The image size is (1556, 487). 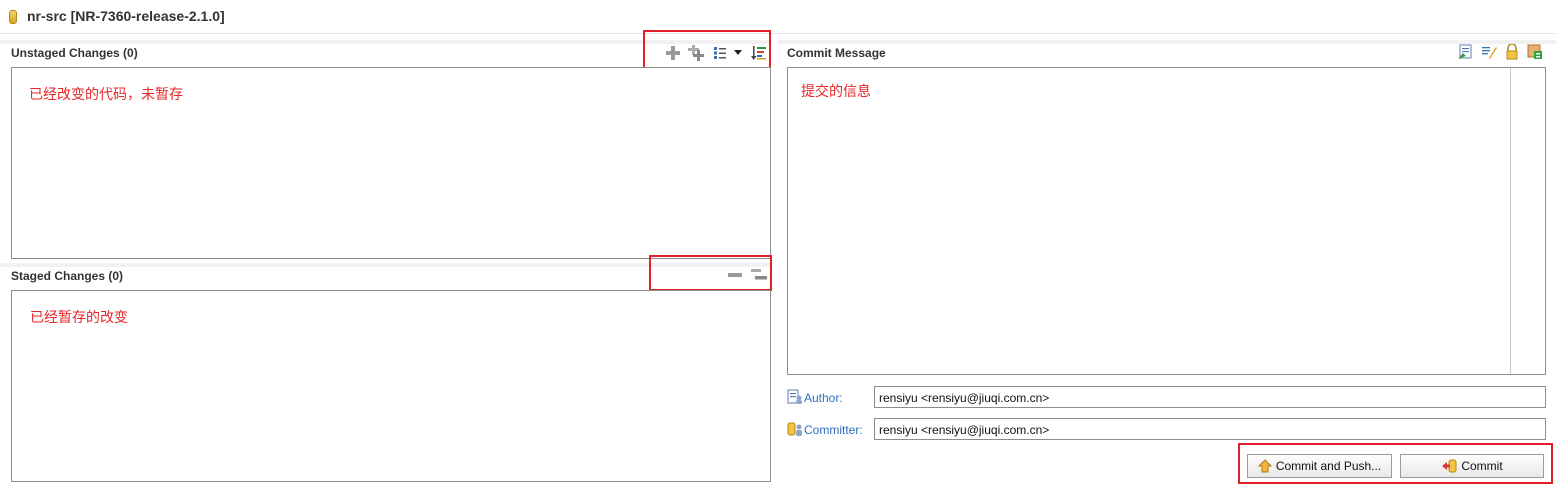 What do you see at coordinates (836, 91) in the screenshot?
I see `commit-annotation: 提交的信息` at bounding box center [836, 91].